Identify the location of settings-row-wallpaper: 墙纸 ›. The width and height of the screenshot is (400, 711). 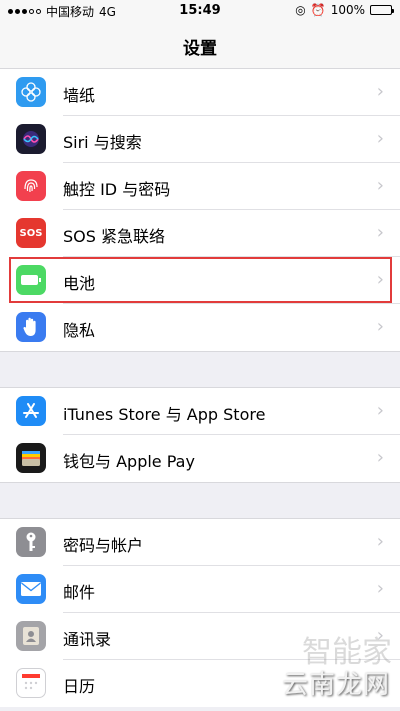
(200, 92).